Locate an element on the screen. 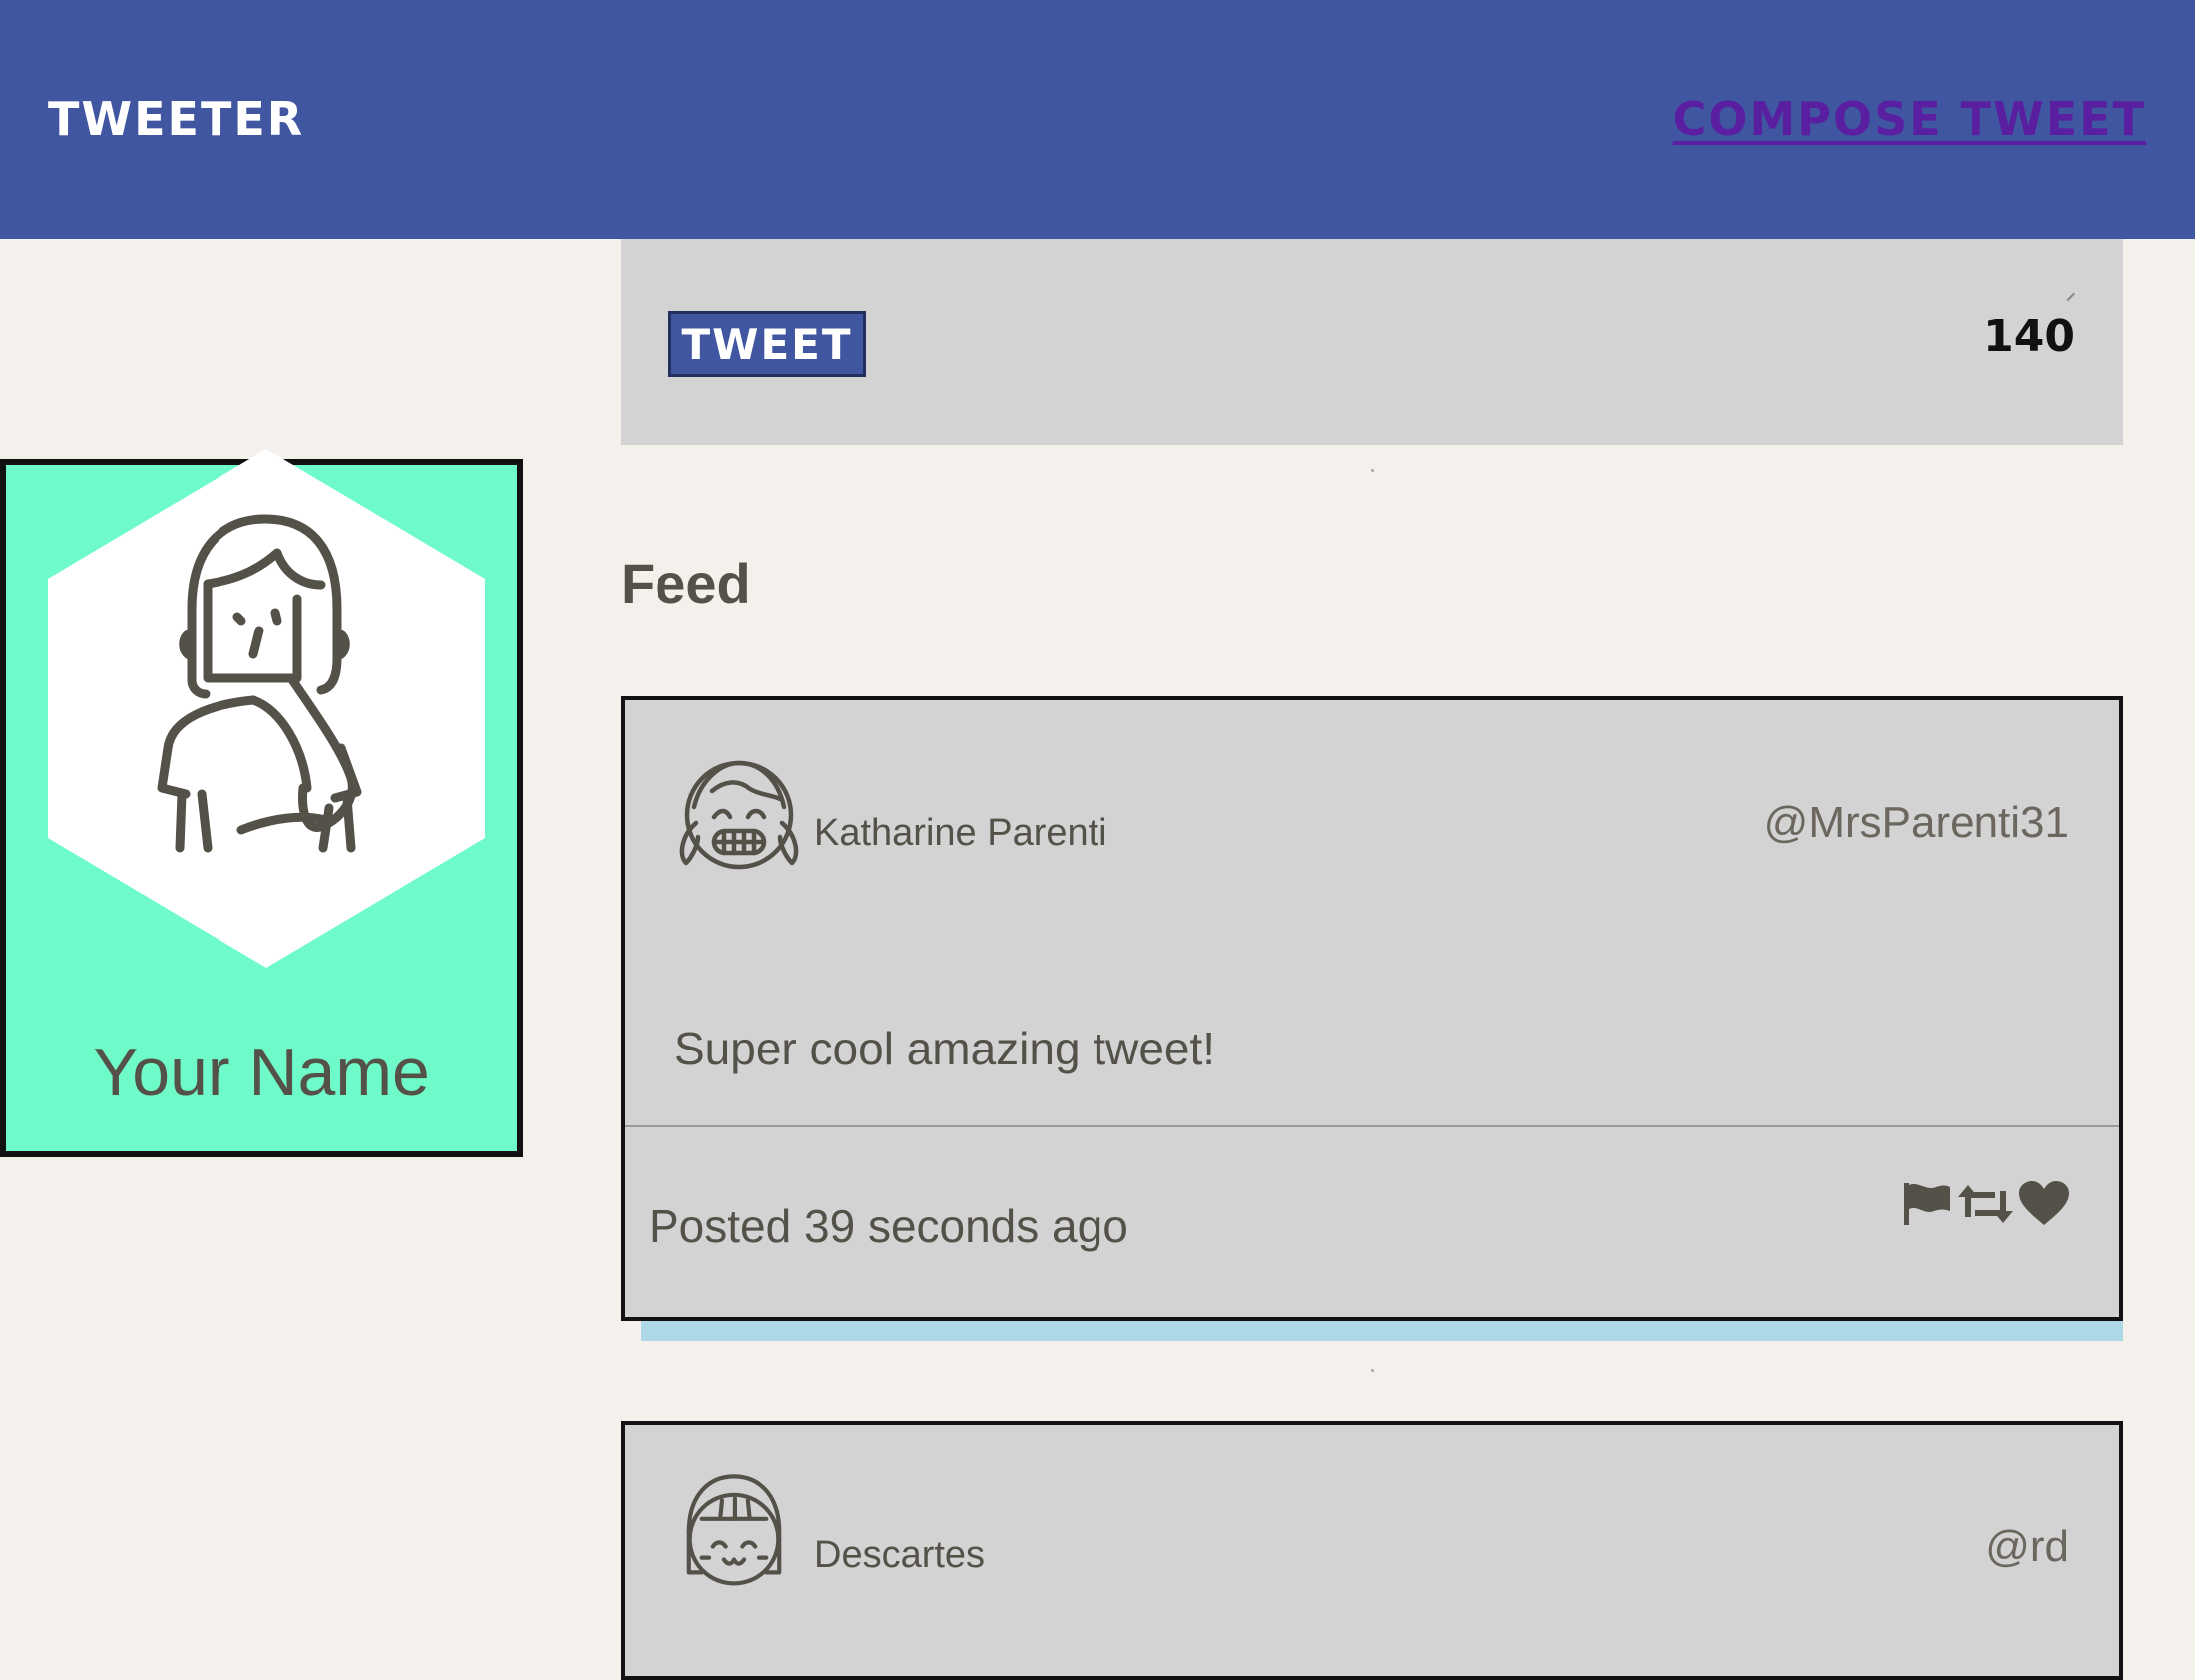 This screenshot has height=1680, width=2195. compose-tweet-link: COMPOSE TWEET is located at coordinates (1910, 119).